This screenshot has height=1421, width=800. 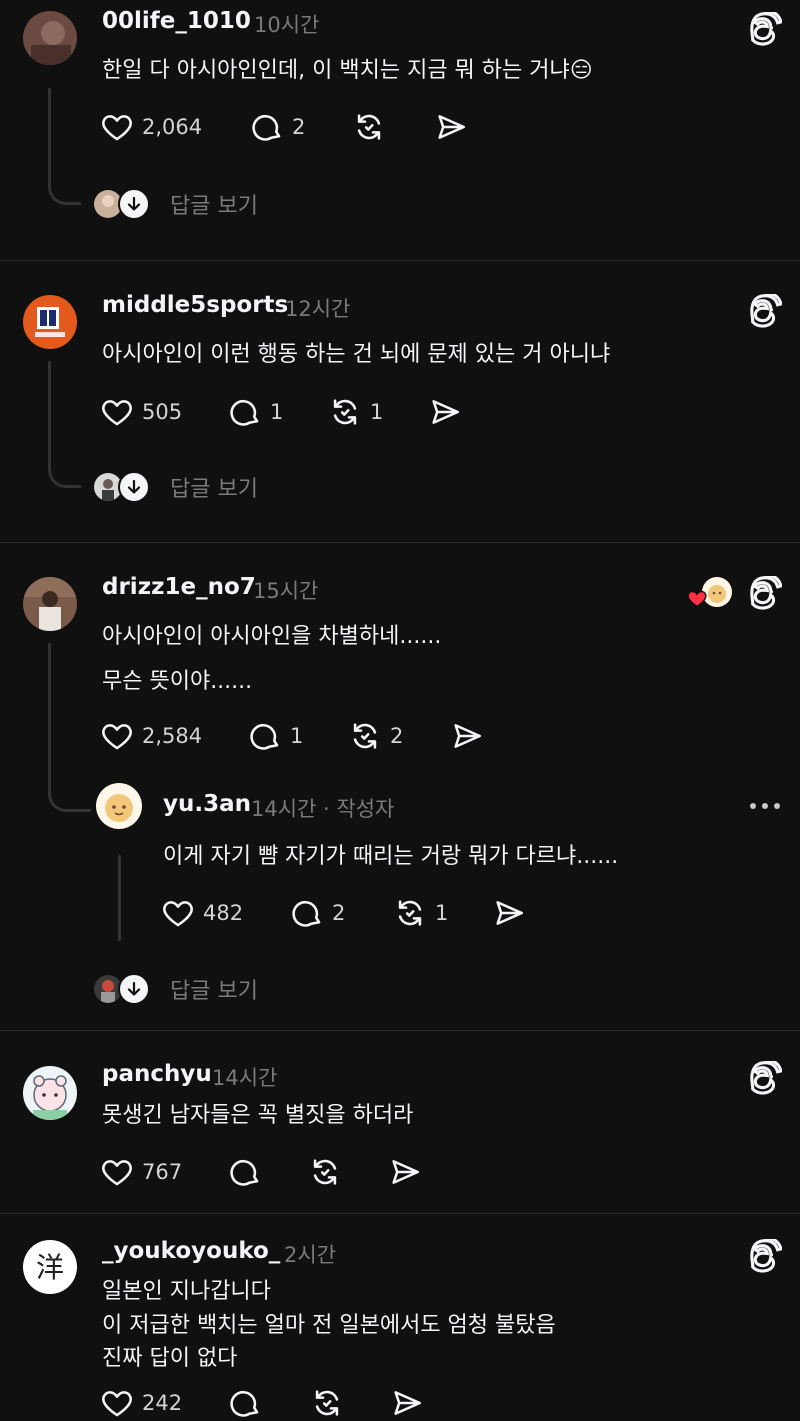 I want to click on username: middle5sports, so click(x=195, y=305).